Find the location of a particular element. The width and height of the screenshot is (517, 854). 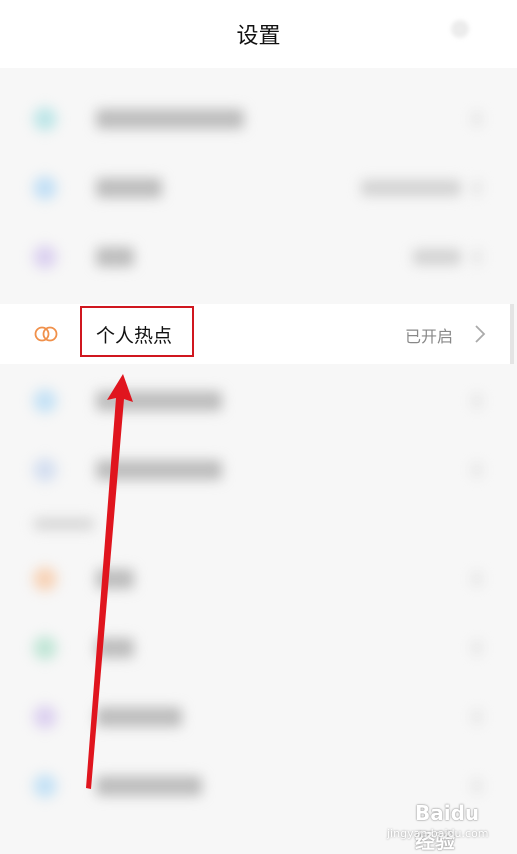

watermark-url: jingyan.baidu.com is located at coordinates (438, 833).